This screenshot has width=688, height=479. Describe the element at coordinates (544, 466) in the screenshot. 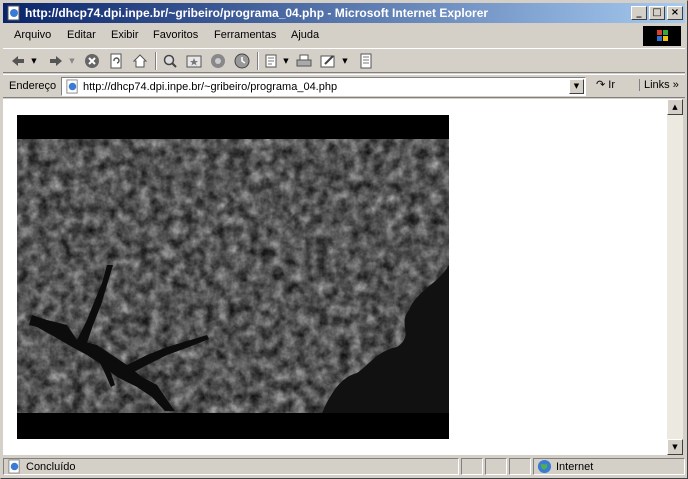

I see `globe-icon` at that location.